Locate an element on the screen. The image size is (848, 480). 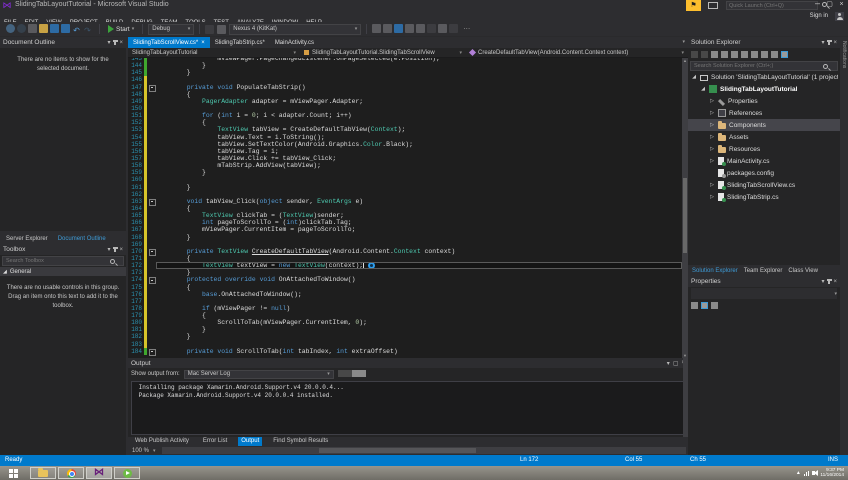
toolbox-search-input is located at coordinates (60, 261).